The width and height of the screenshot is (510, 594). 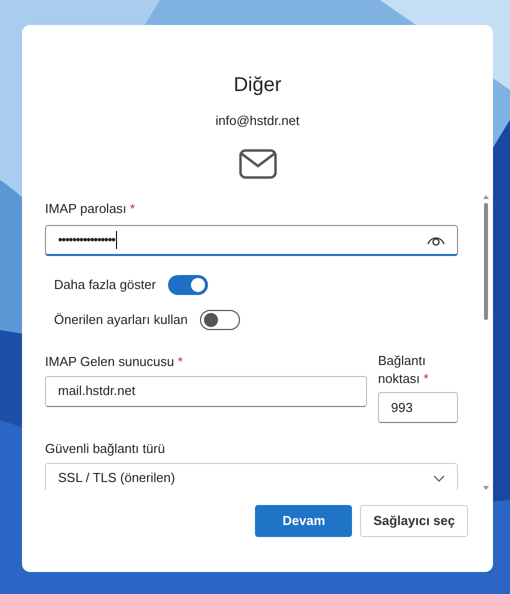 I want to click on security-dropdown: SSL / TLS (önerilen), so click(x=251, y=476).